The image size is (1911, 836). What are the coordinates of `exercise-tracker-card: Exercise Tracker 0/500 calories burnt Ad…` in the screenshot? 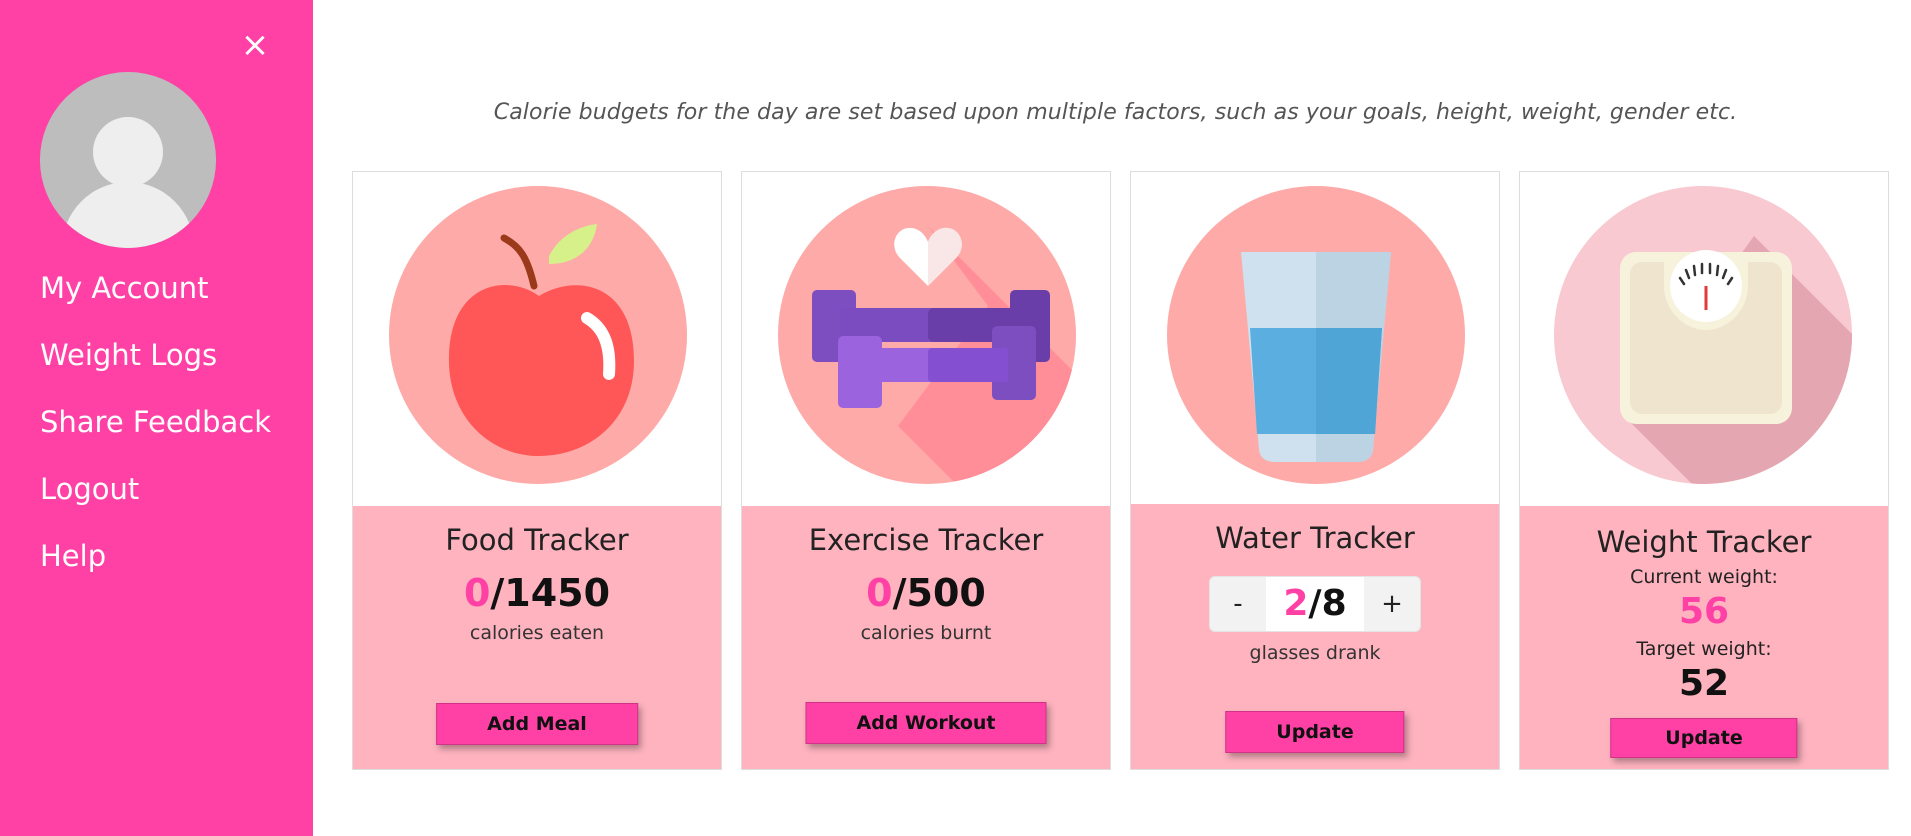 It's located at (926, 470).